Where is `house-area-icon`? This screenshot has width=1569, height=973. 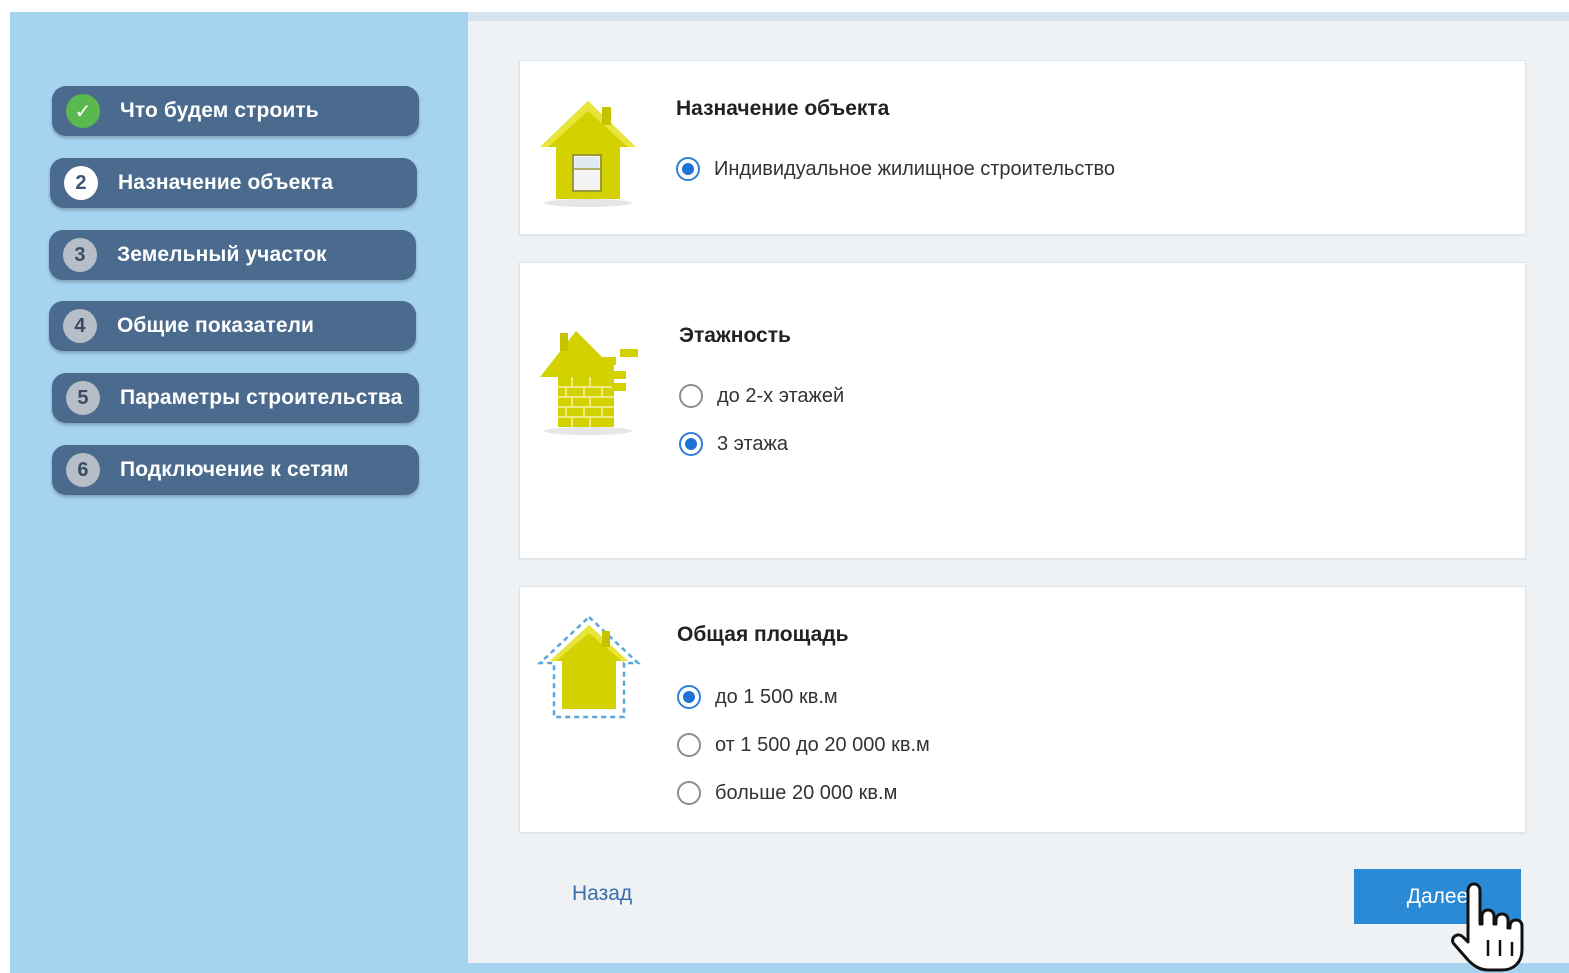 house-area-icon is located at coordinates (589, 667).